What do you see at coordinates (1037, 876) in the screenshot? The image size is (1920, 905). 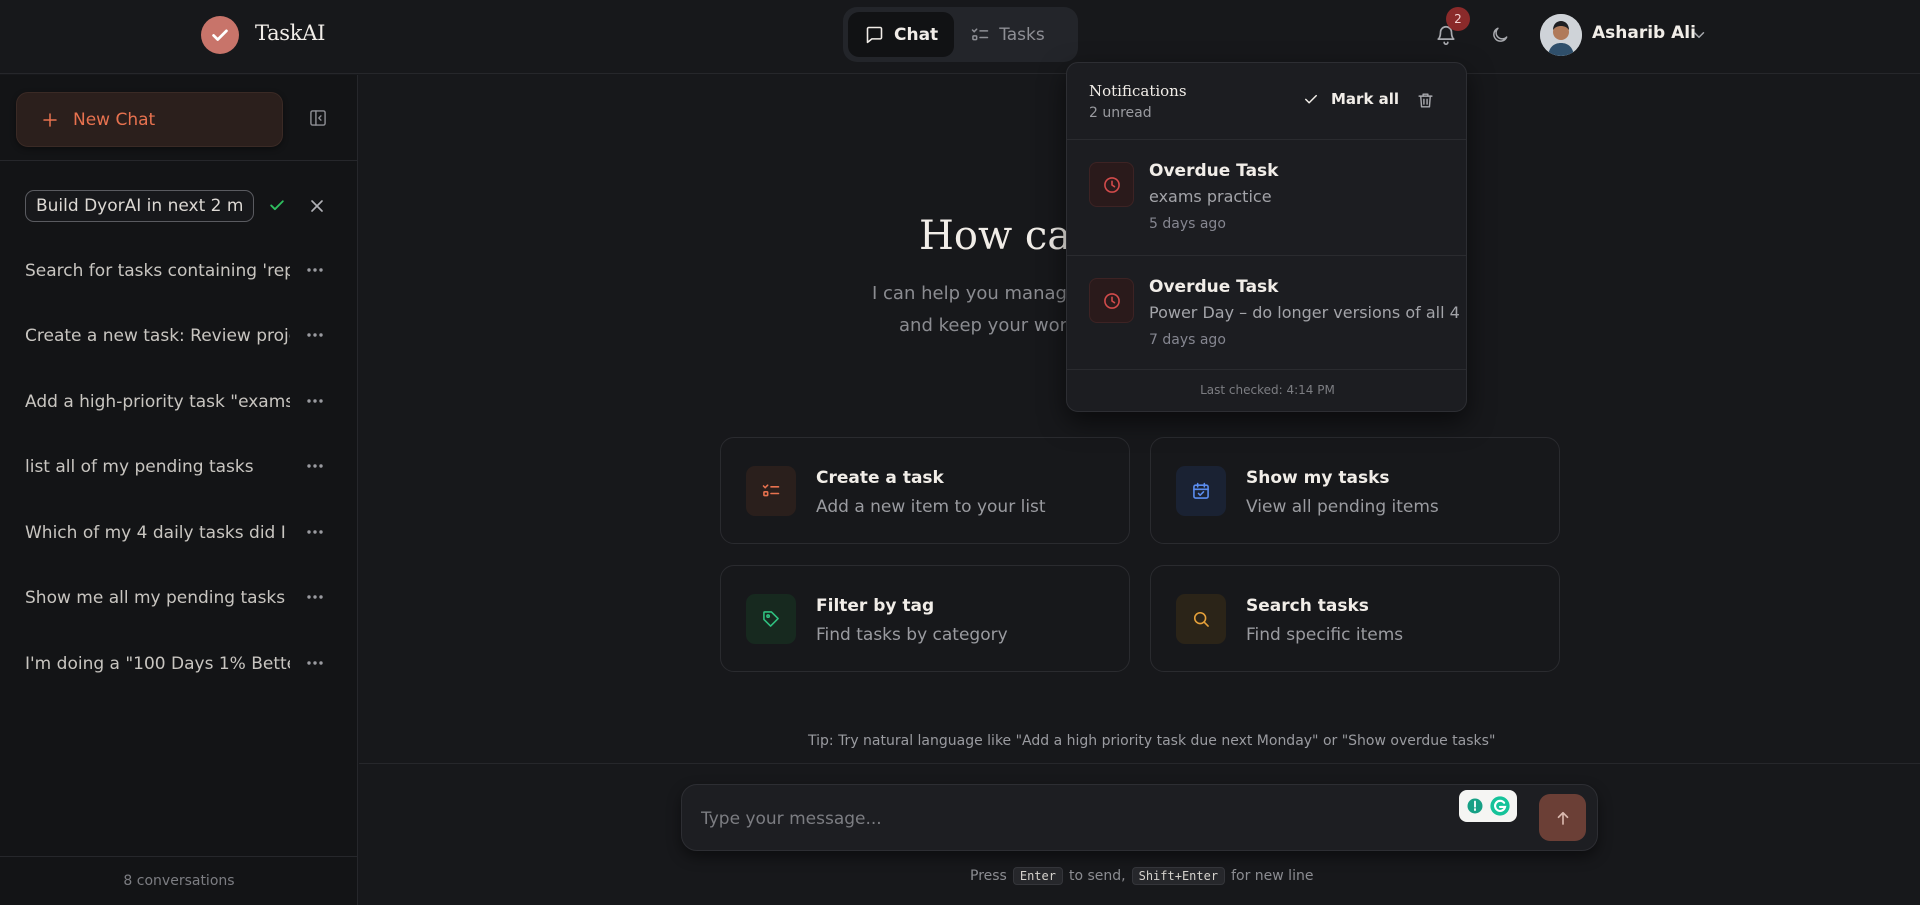 I see `kbd-enter: Enter` at bounding box center [1037, 876].